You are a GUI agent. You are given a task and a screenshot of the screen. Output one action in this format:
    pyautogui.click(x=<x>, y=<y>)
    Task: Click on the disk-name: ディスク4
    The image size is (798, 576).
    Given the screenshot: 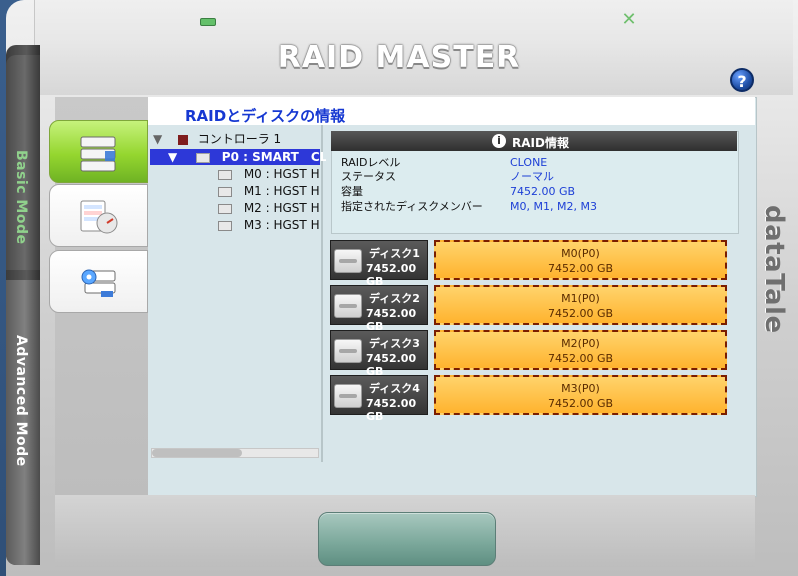 What is the action you would take?
    pyautogui.click(x=394, y=388)
    